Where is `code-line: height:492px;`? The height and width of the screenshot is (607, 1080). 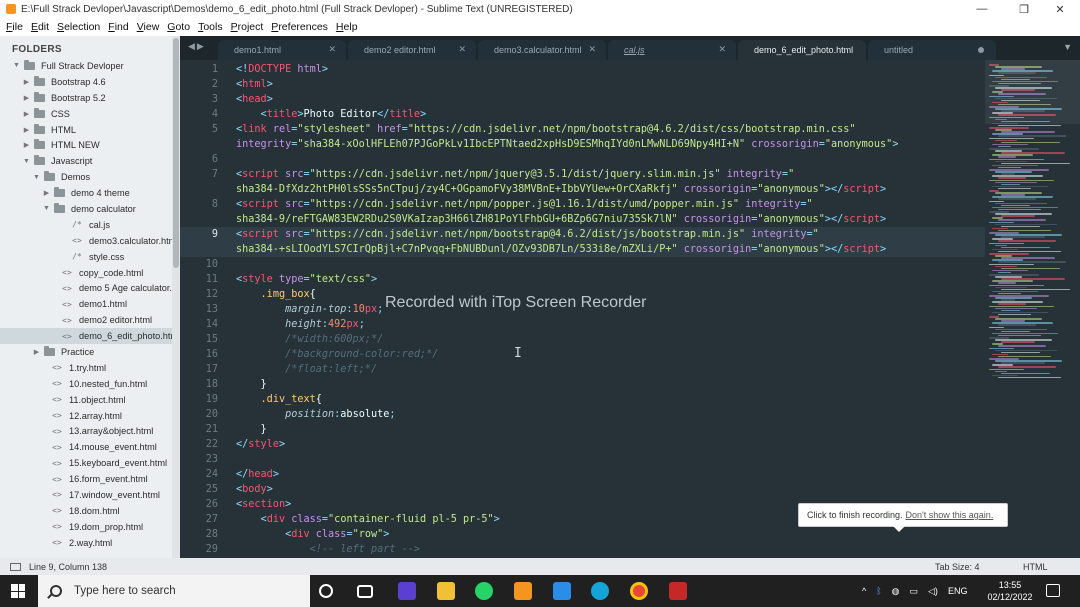
code-line: height:492px; is located at coordinates (300, 324).